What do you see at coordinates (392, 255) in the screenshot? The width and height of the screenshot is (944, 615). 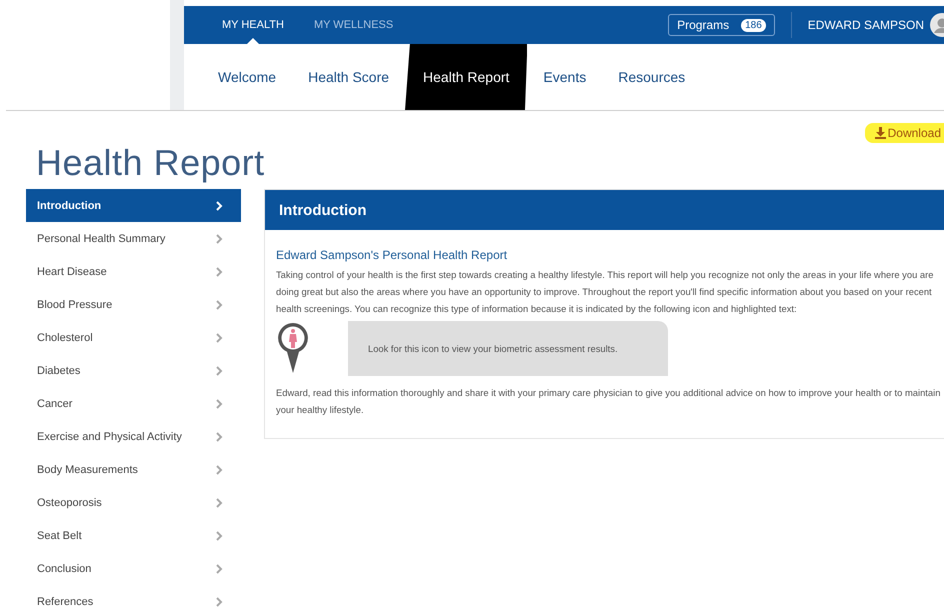 I see `report-heading: Edward Sampson's Personal Health Report` at bounding box center [392, 255].